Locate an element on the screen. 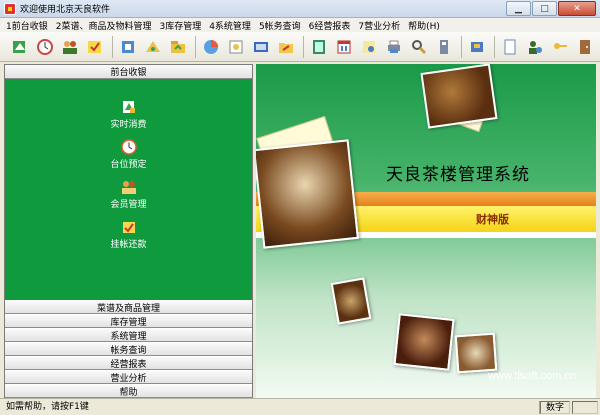 Image resolution: width=600 pixels, height=415 pixels. nav-item-pay-back: 挂帐还款 is located at coordinates (128, 234).